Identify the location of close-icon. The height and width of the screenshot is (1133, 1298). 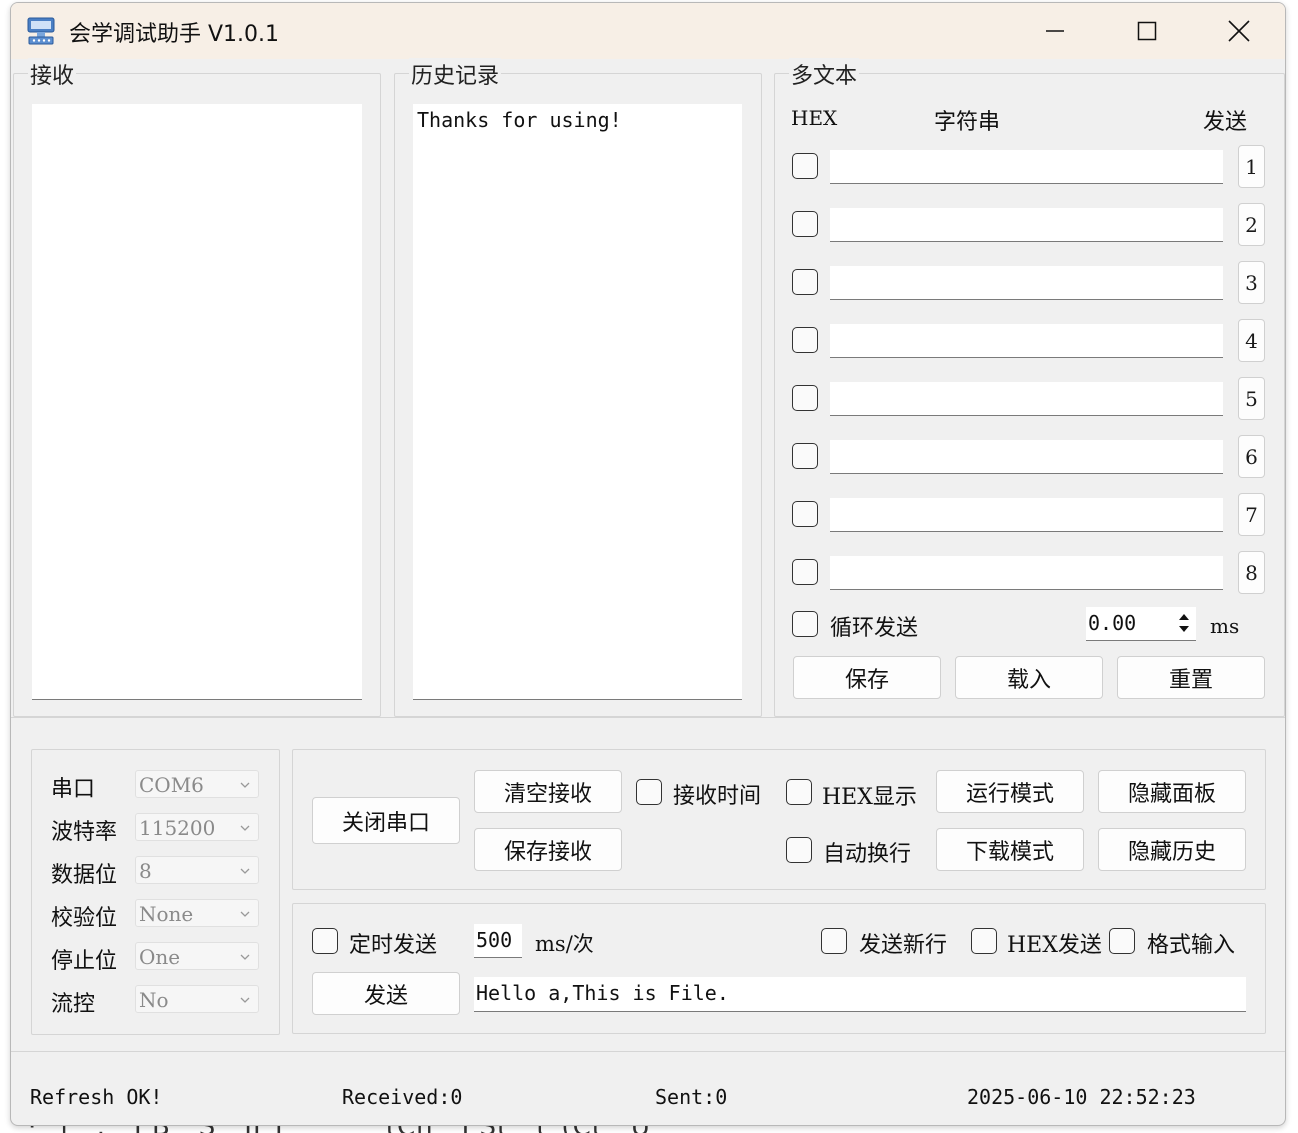
(1239, 31).